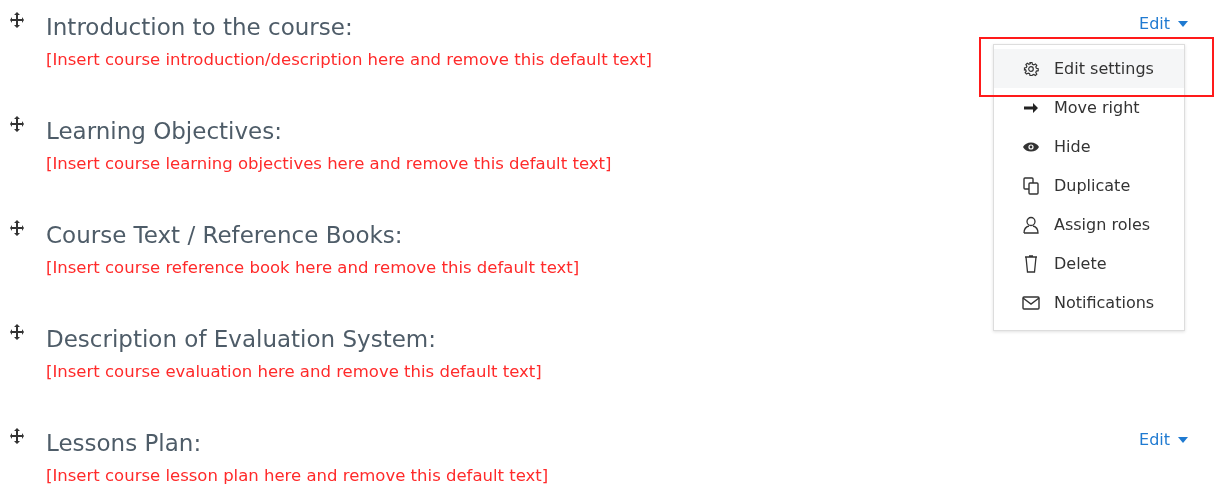  What do you see at coordinates (1031, 146) in the screenshot?
I see `eye-icon` at bounding box center [1031, 146].